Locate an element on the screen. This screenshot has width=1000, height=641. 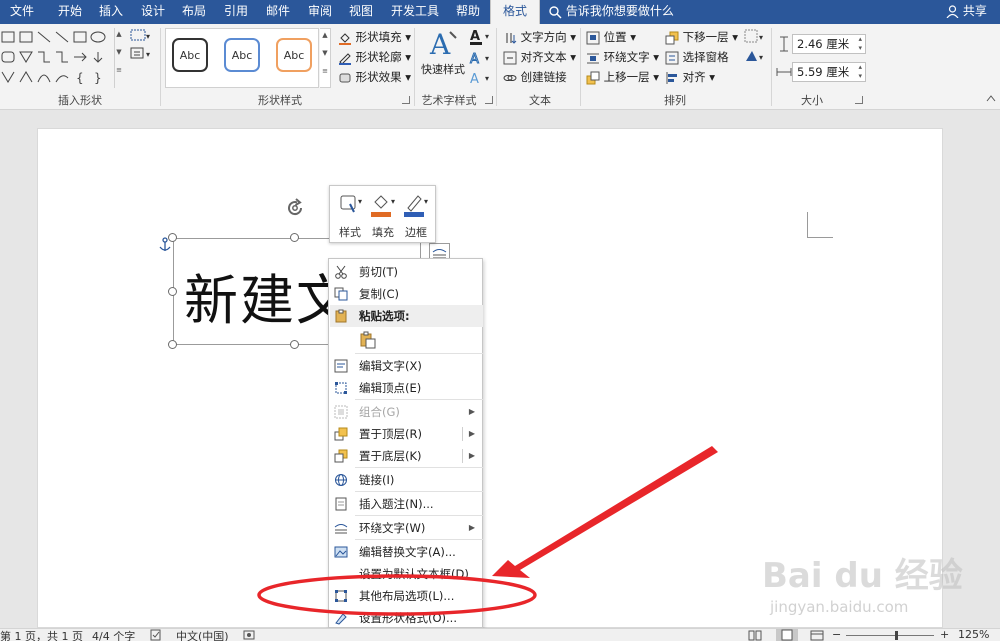
tell-me-search: 告诉我你想要做什么 is located at coordinates (611, 12).